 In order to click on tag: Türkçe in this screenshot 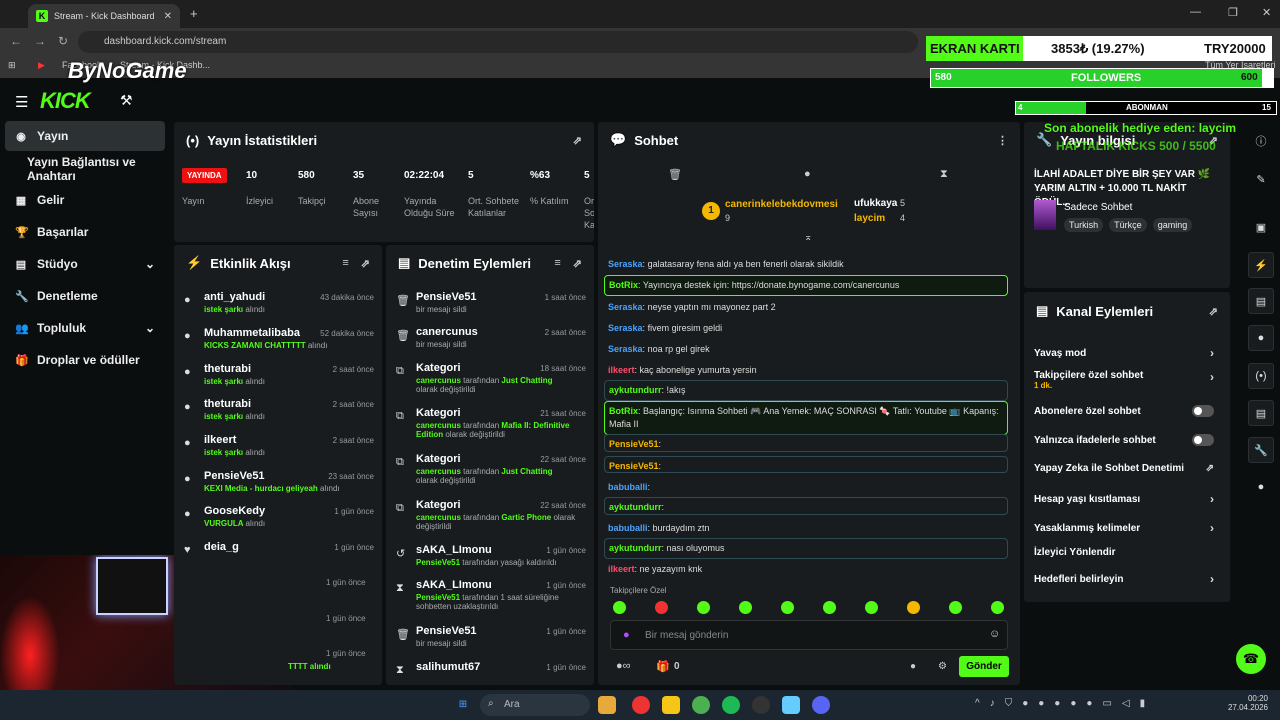, I will do `click(1128, 225)`.